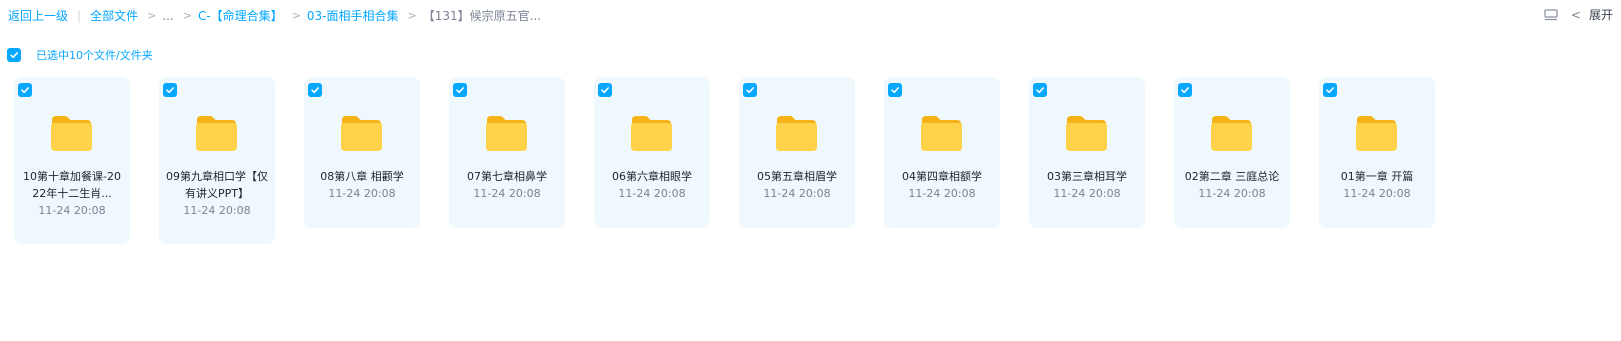 This screenshot has width=1621, height=341. Describe the element at coordinates (1601, 14) in the screenshot. I see `expand-button: 展开` at that location.